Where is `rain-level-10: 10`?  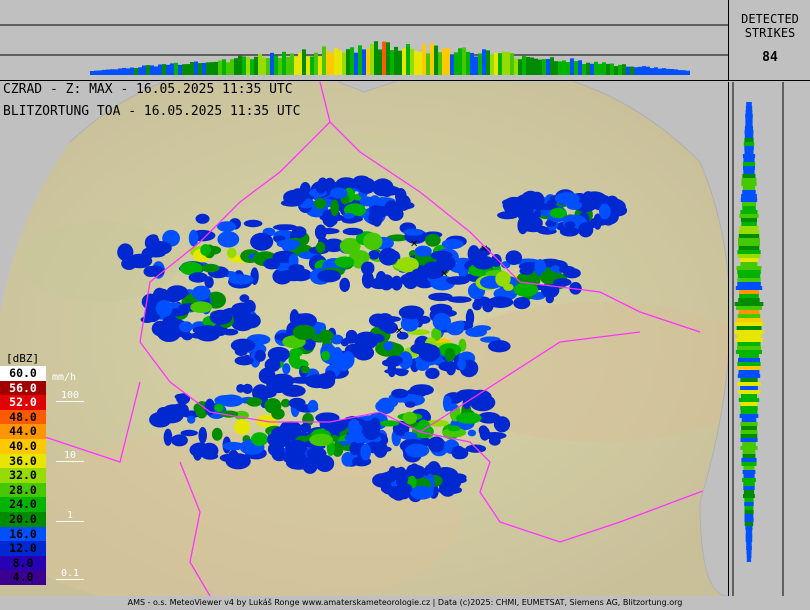
rain-level-10: 10 is located at coordinates (70, 456).